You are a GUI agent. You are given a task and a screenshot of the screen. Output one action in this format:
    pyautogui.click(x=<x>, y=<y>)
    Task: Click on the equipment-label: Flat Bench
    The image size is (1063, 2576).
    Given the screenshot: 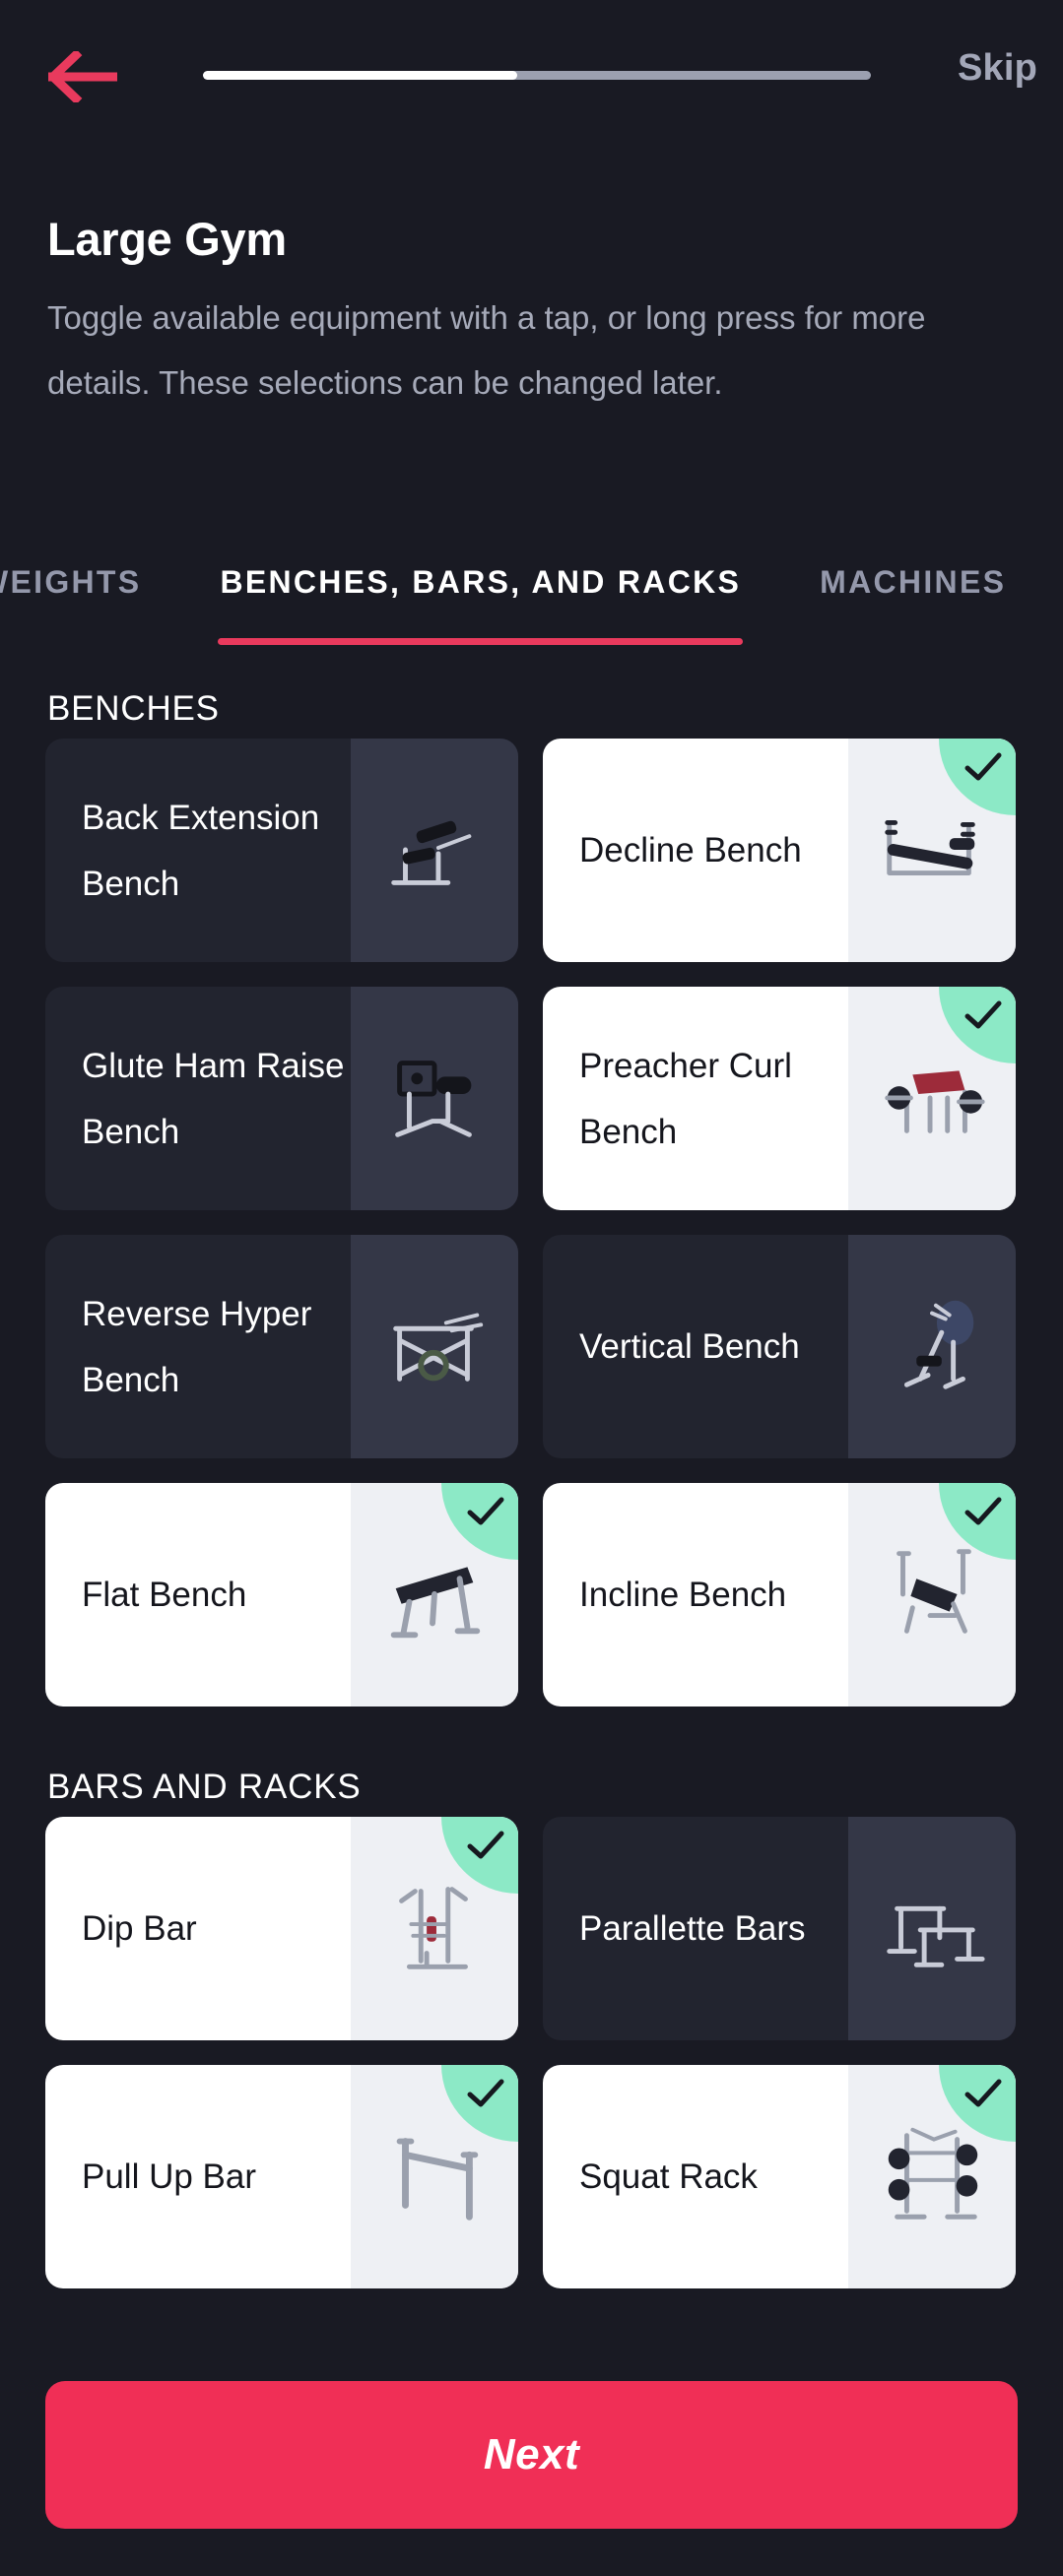 What is the action you would take?
    pyautogui.click(x=164, y=1595)
    